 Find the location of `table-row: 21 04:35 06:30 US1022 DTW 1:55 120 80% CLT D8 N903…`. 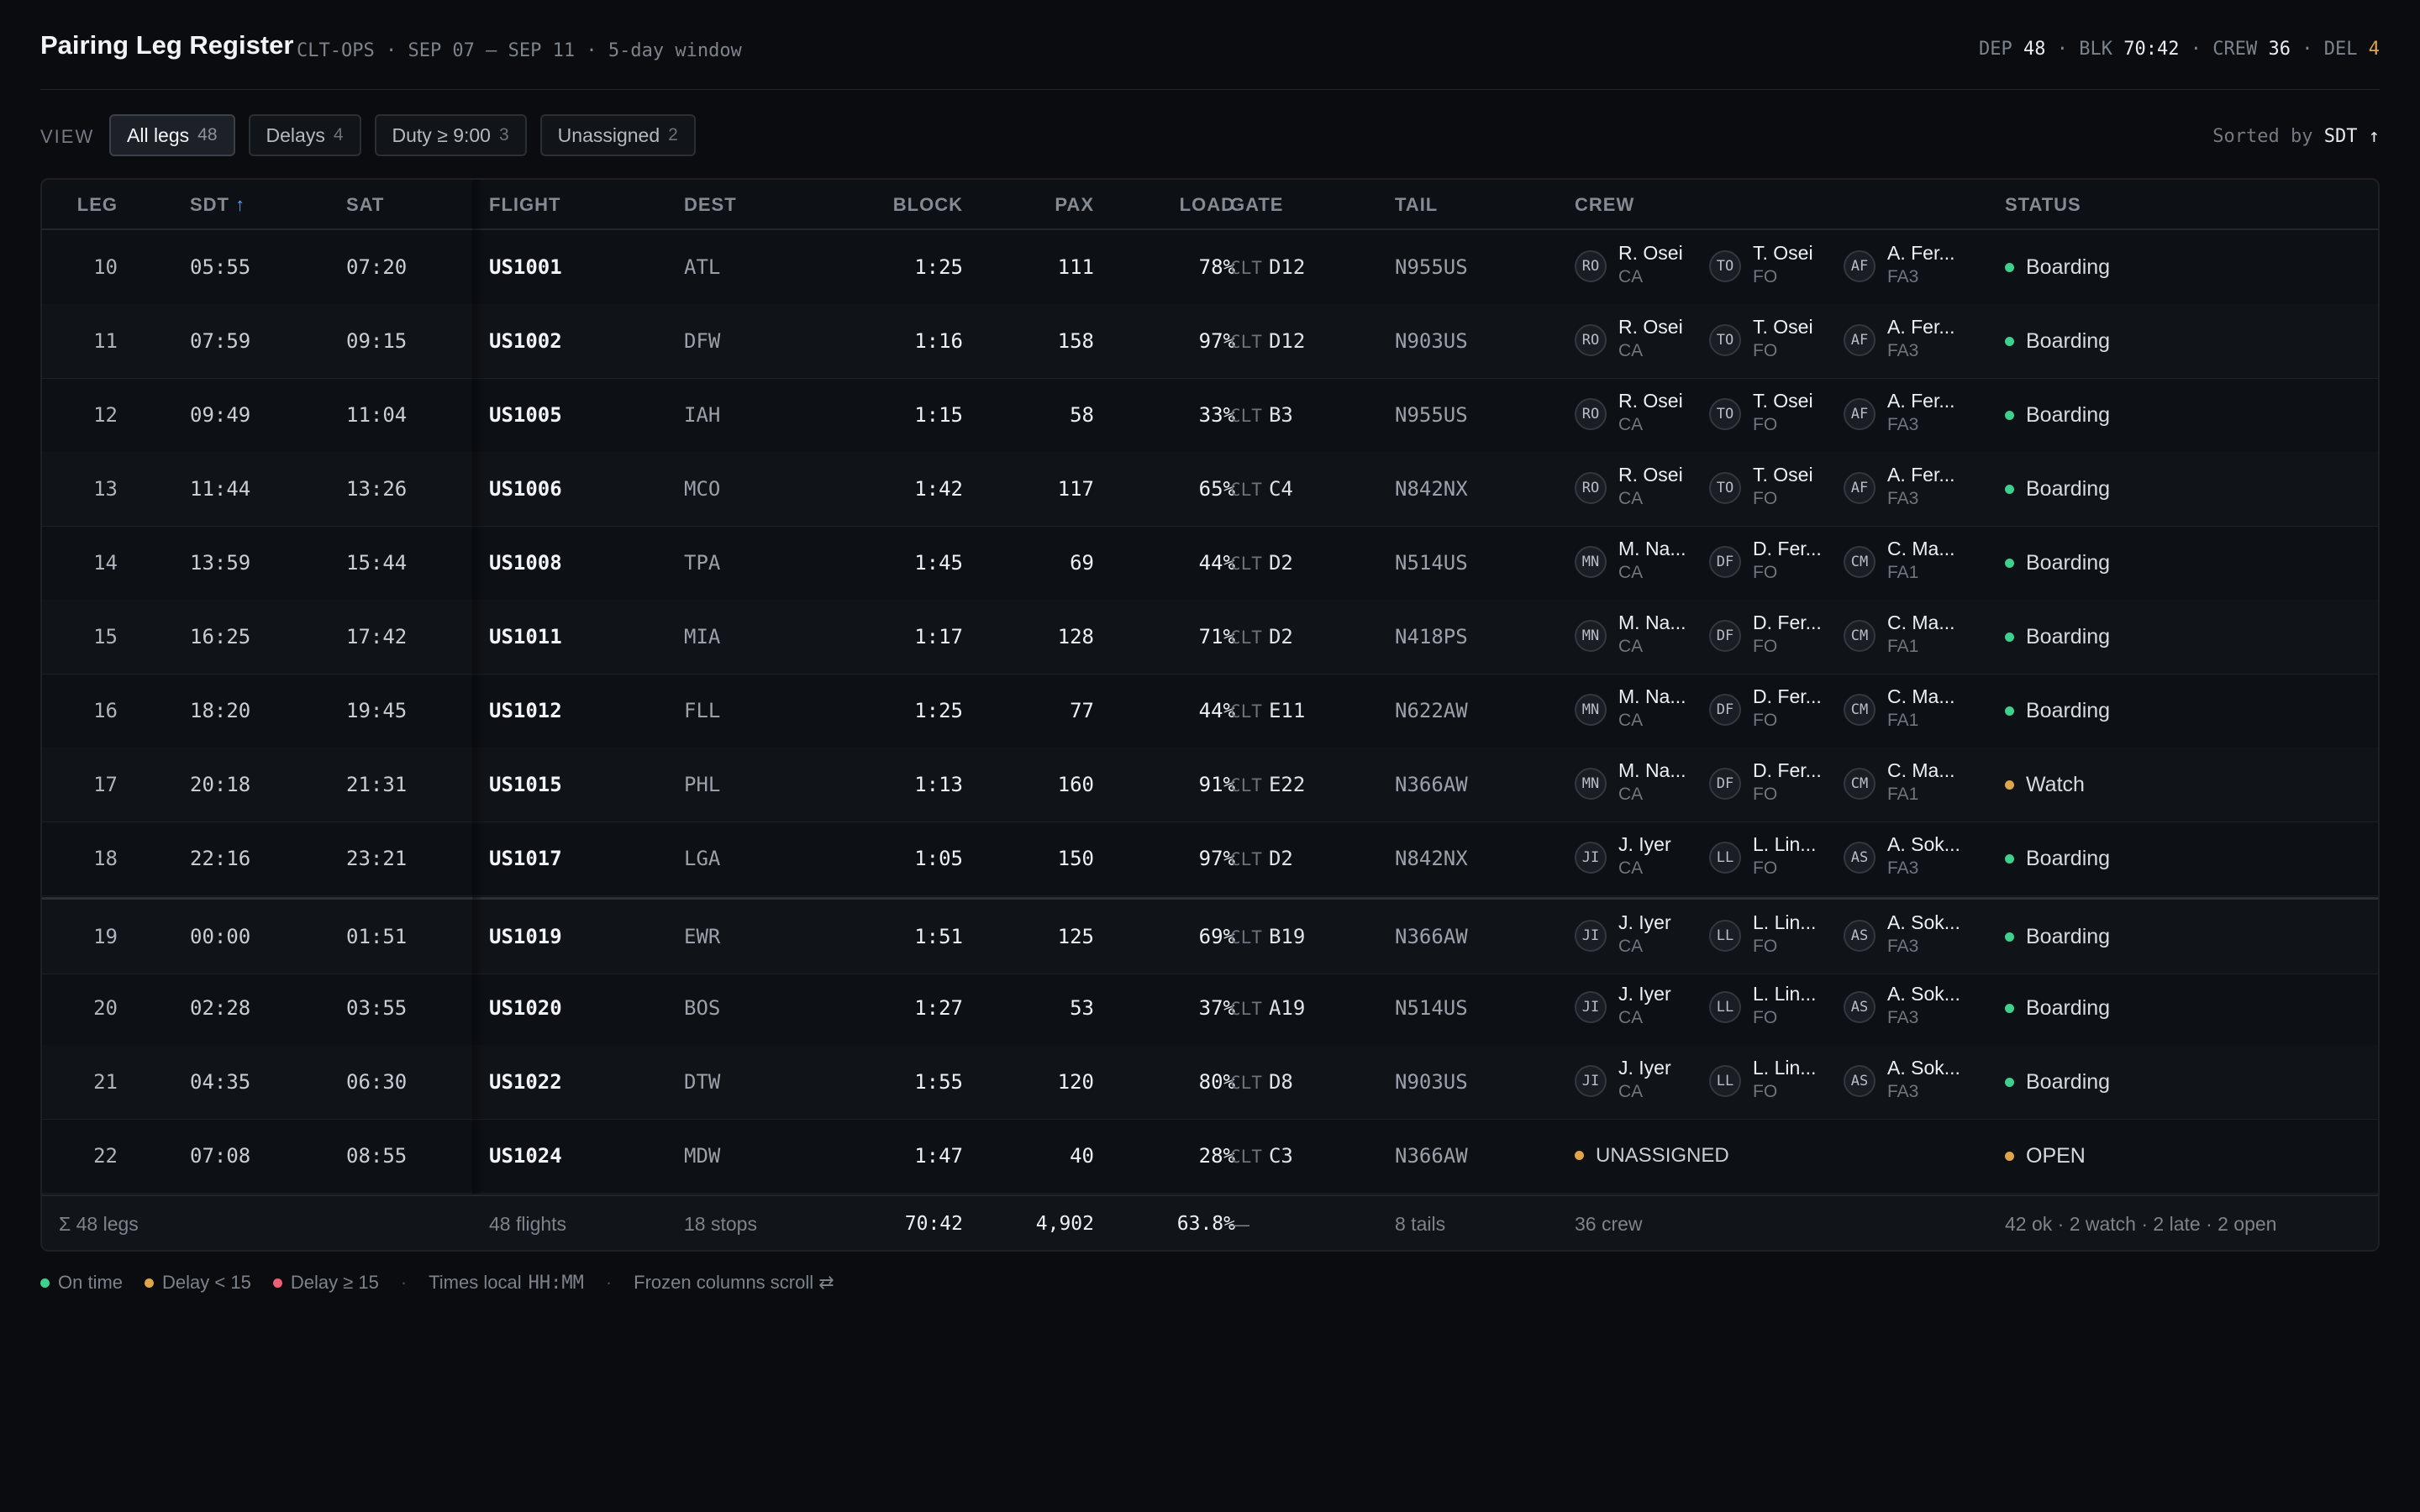

table-row: 21 04:35 06:30 US1022 DTW 1:55 120 80% CLT D8 N903… is located at coordinates (1210, 1082).